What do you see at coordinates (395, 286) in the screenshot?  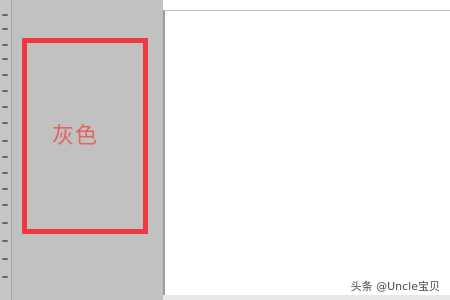 I see `watermark-text: 头条 @Uncle宝贝` at bounding box center [395, 286].